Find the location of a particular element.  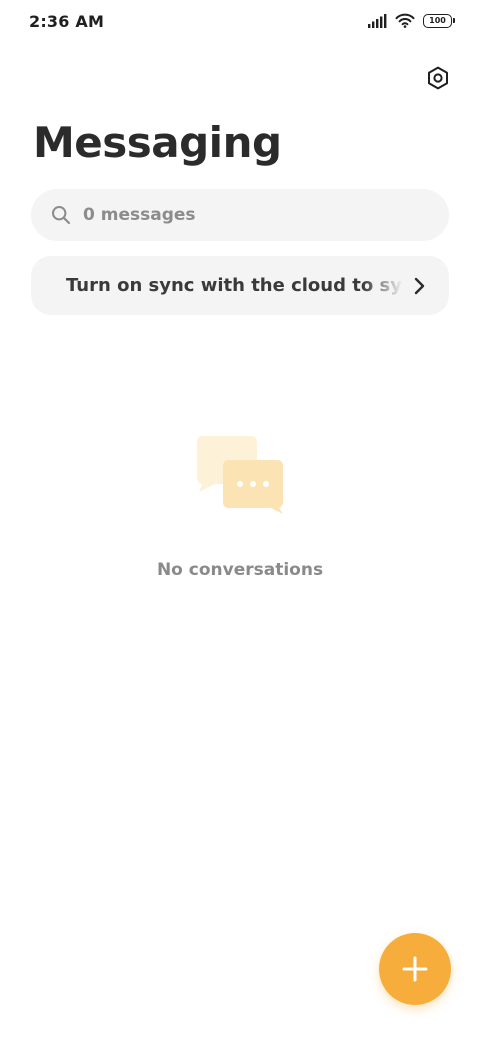

plus-icon is located at coordinates (415, 969).